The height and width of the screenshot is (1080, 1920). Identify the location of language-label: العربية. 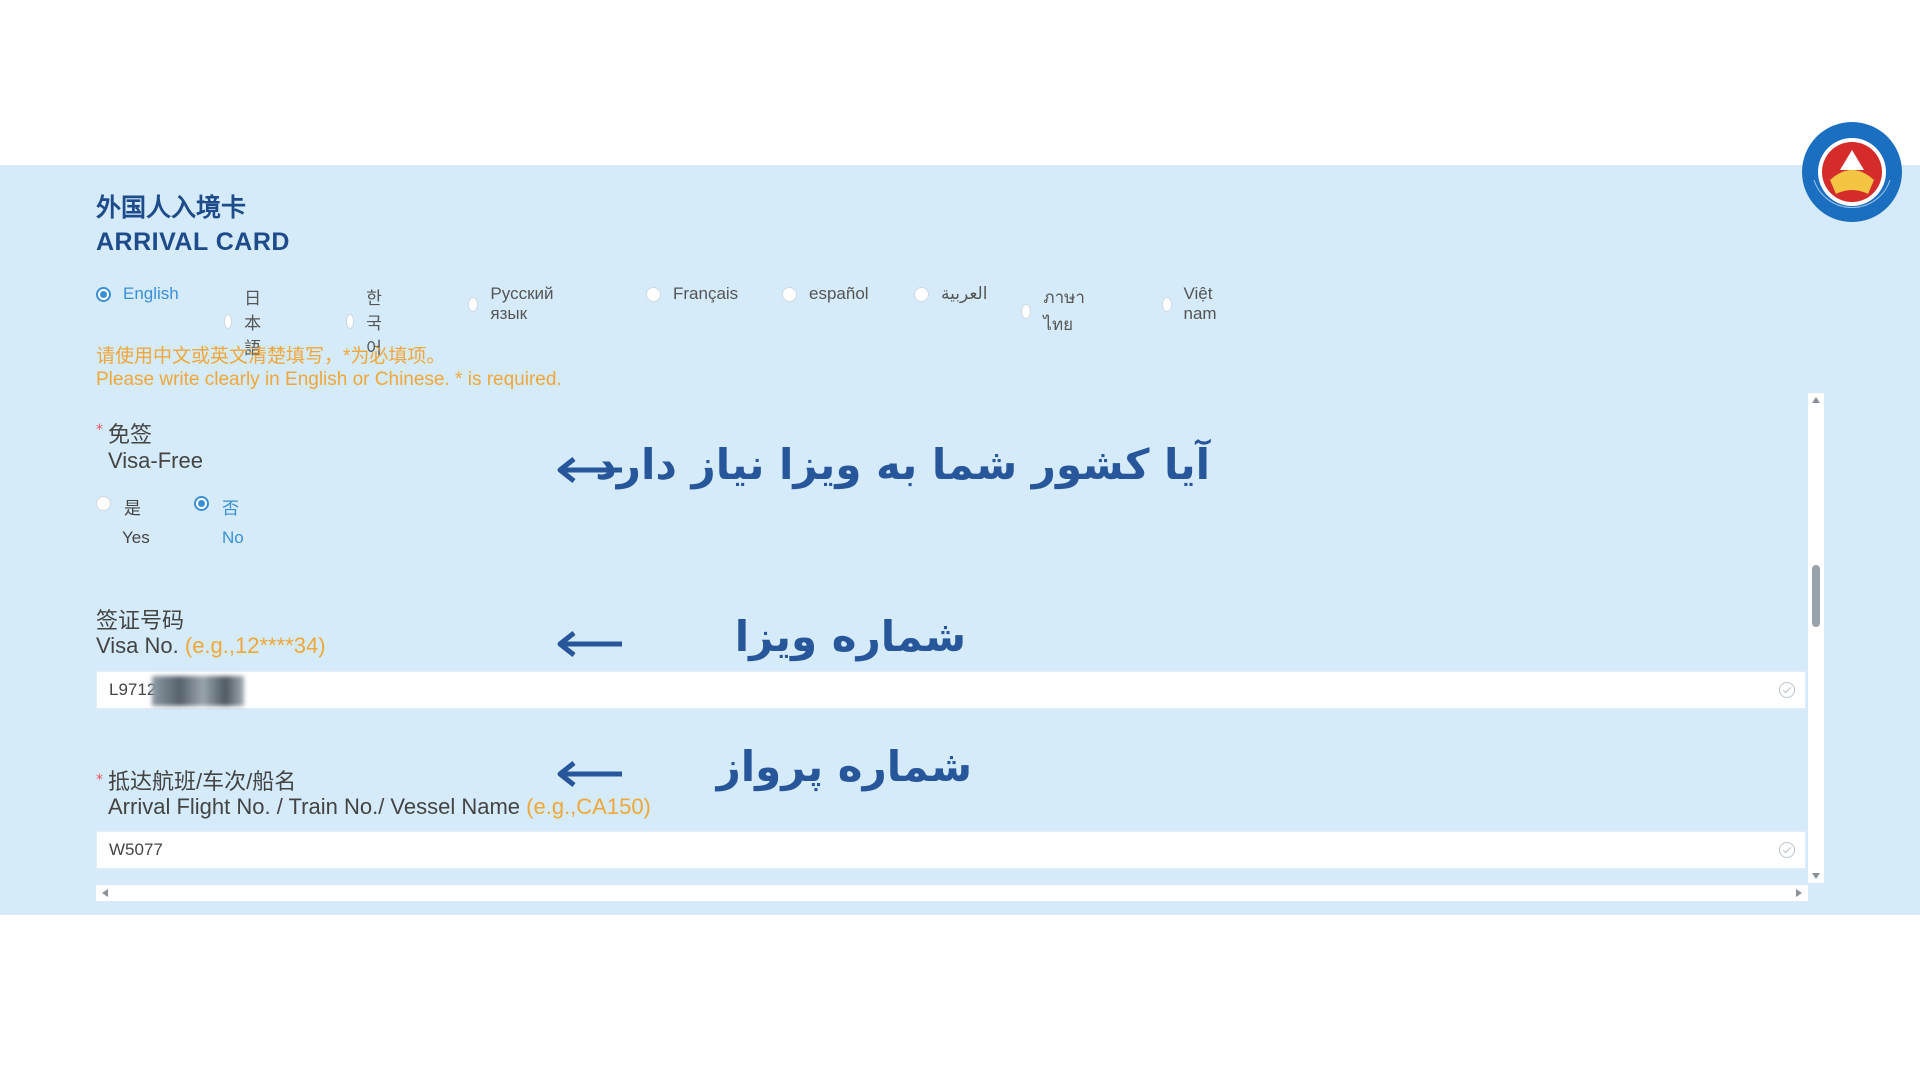
(964, 293).